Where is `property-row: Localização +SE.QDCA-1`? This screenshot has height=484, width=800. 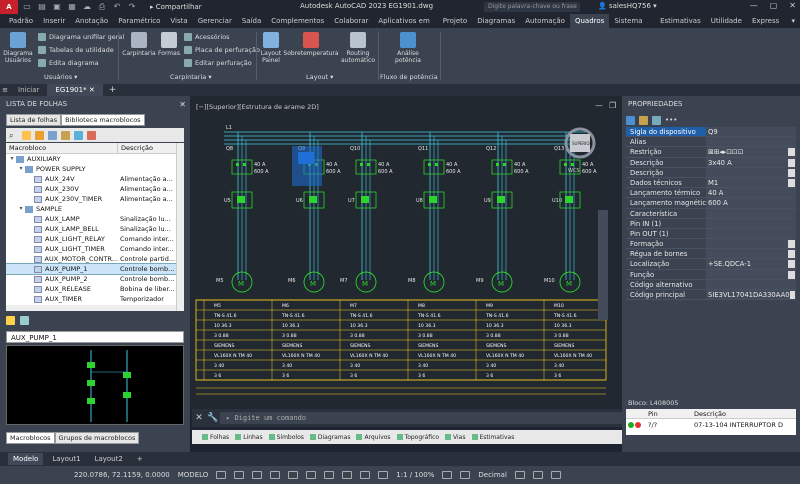
property-row: Localização +SE.QDCA-1 is located at coordinates (711, 264).